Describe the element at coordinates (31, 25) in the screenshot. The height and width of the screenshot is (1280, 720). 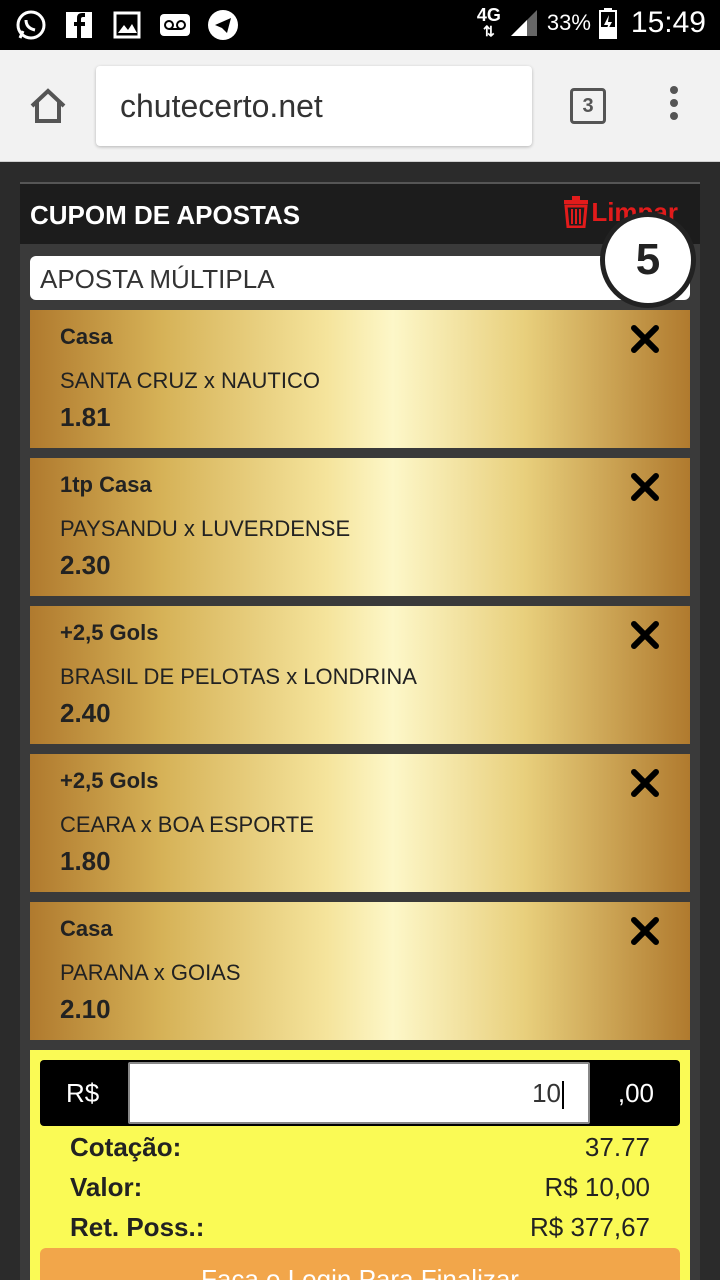
I see `whatsapp-icon` at that location.